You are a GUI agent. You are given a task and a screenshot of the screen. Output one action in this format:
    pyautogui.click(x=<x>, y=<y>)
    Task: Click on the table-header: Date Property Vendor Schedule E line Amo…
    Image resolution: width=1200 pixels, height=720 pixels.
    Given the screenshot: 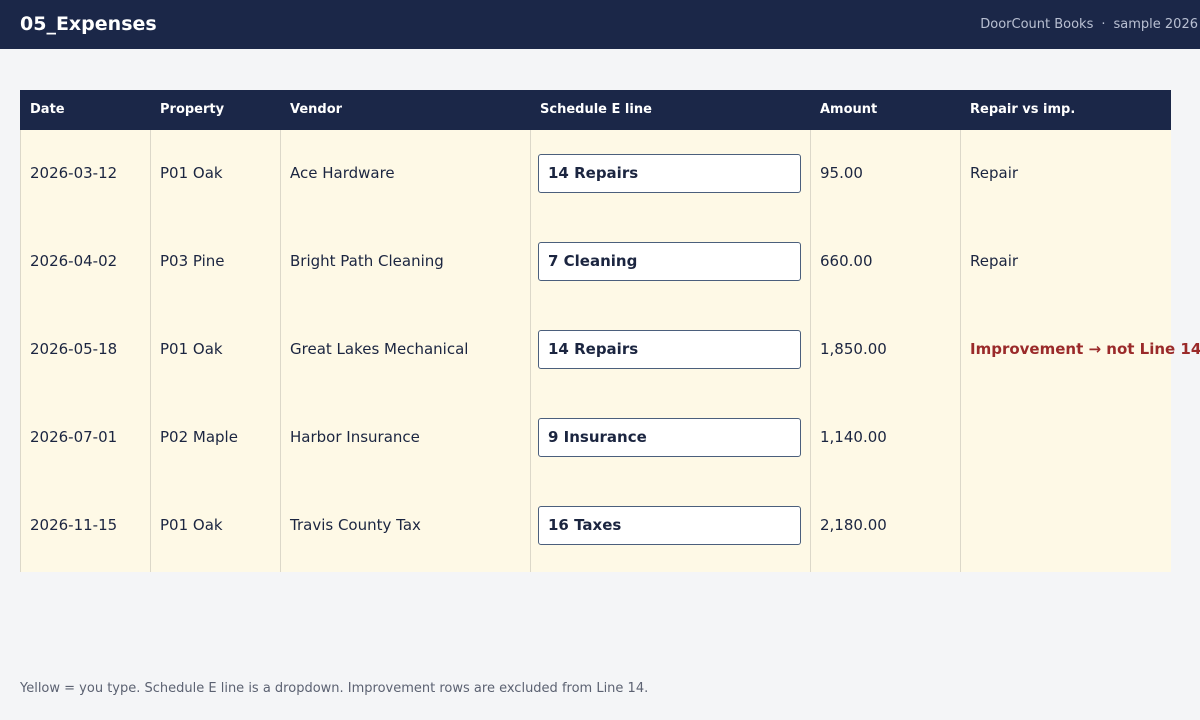 What is the action you would take?
    pyautogui.click(x=595, y=110)
    